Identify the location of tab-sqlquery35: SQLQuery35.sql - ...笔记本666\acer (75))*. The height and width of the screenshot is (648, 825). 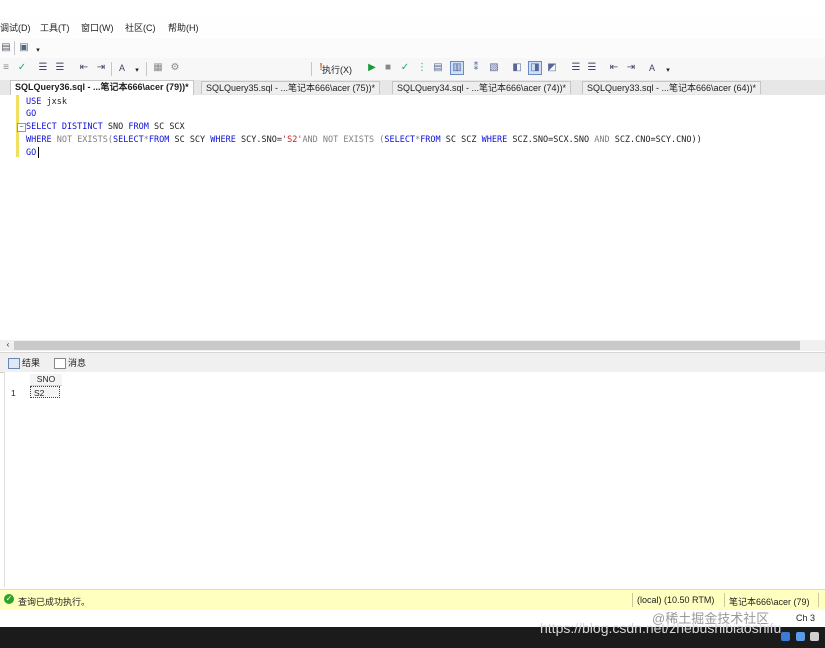
(291, 87).